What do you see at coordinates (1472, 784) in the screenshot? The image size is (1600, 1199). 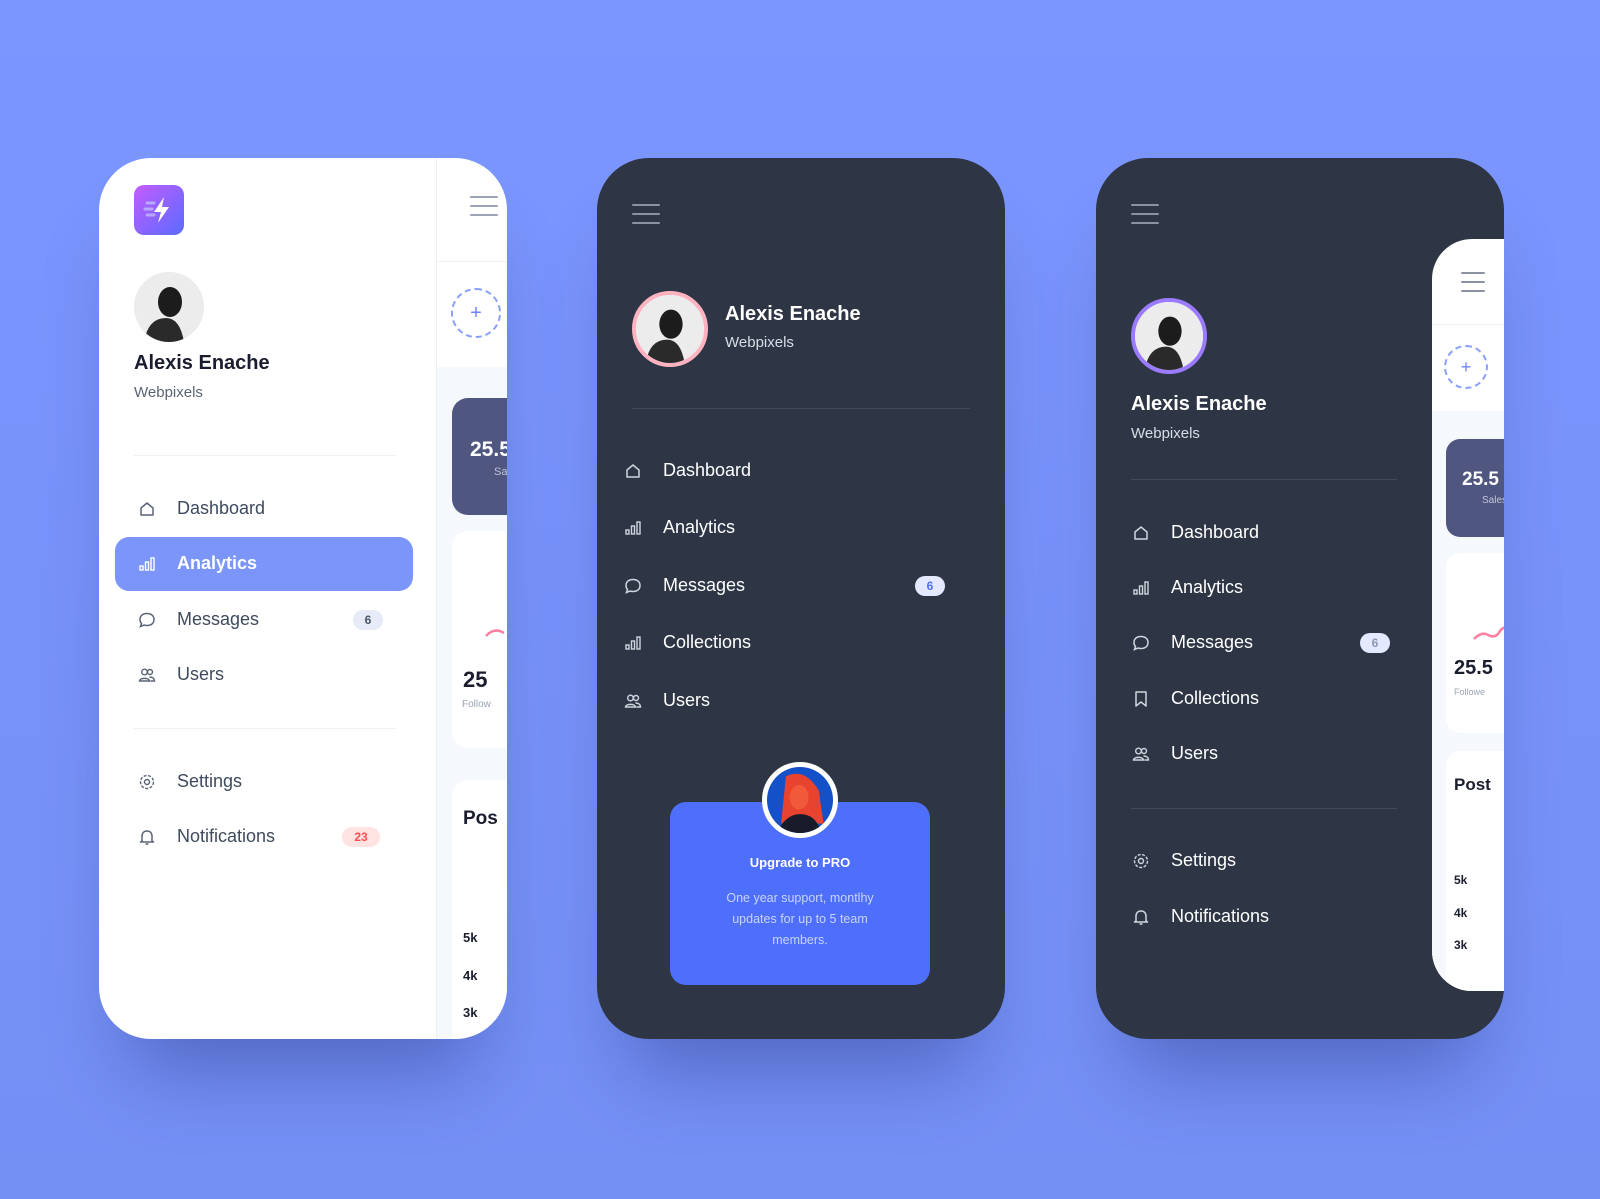 I see `chart-title: Post` at bounding box center [1472, 784].